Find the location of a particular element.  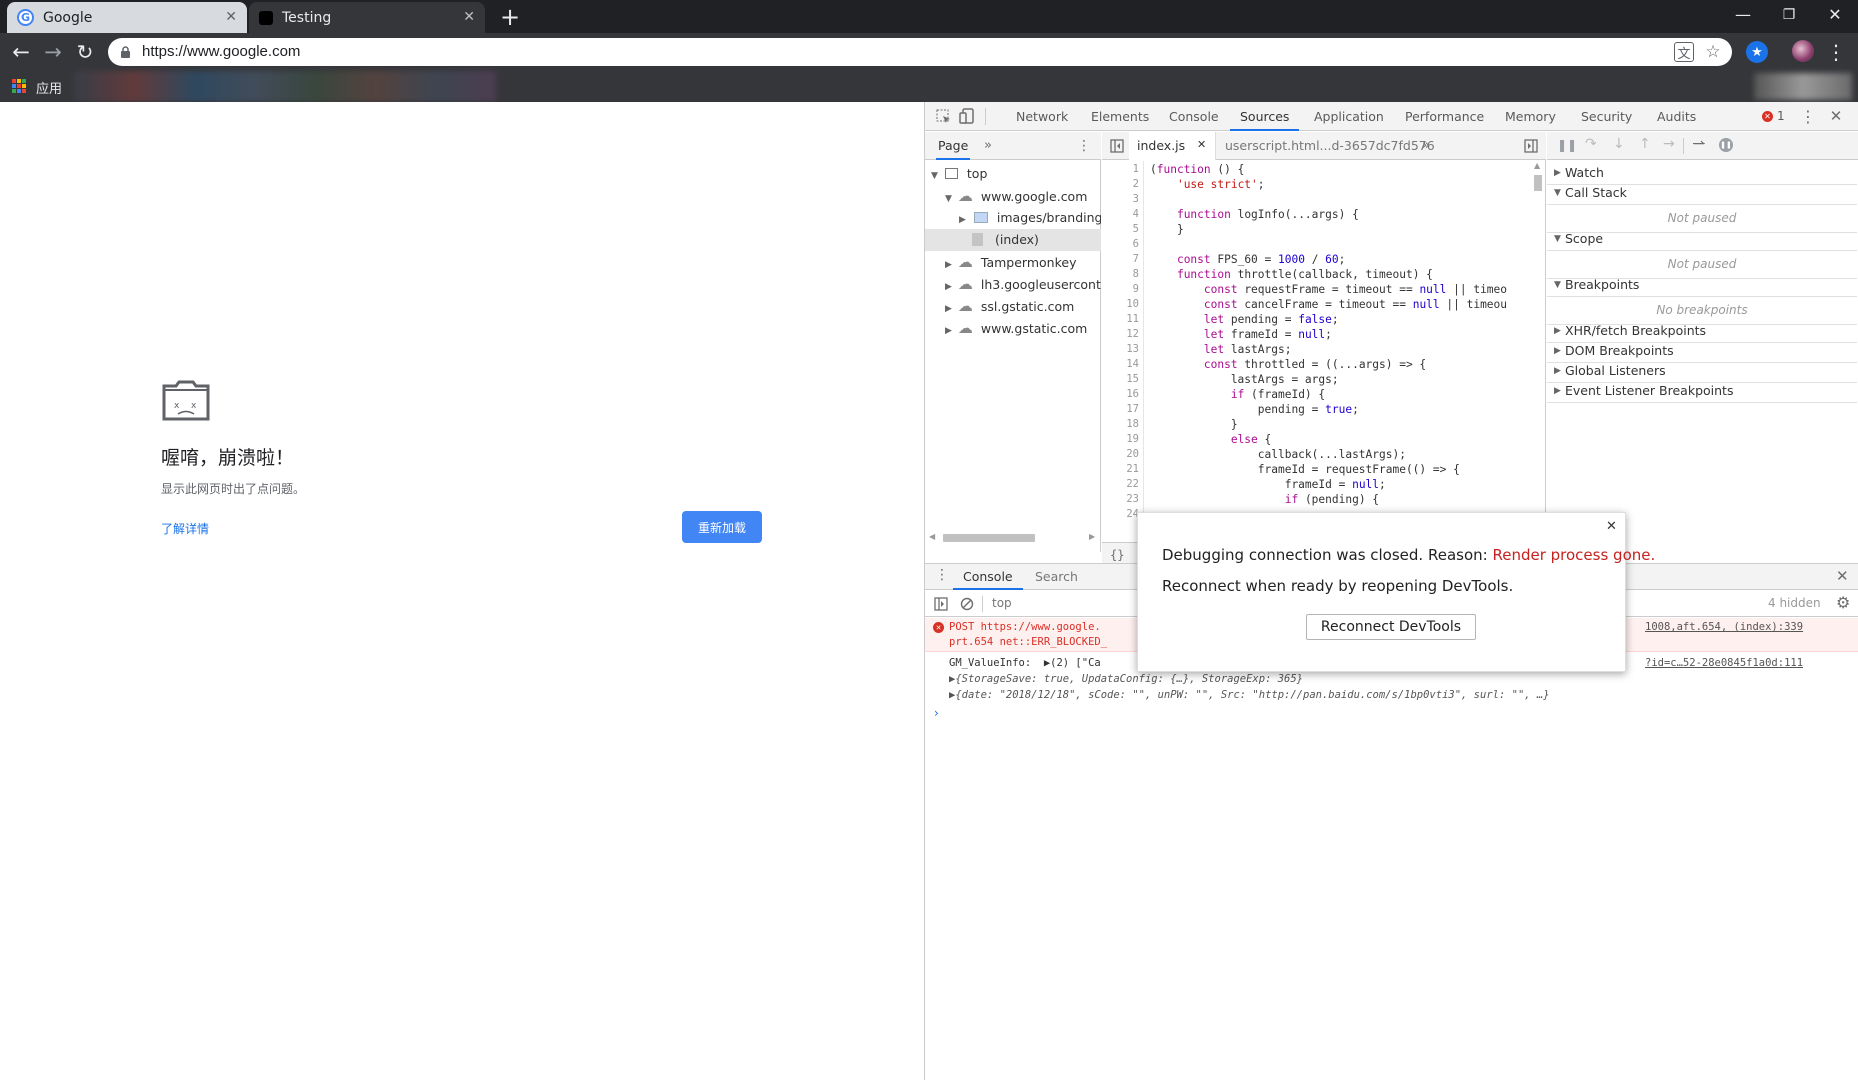

code-line: frameId = null; is located at coordinates (1340, 484).